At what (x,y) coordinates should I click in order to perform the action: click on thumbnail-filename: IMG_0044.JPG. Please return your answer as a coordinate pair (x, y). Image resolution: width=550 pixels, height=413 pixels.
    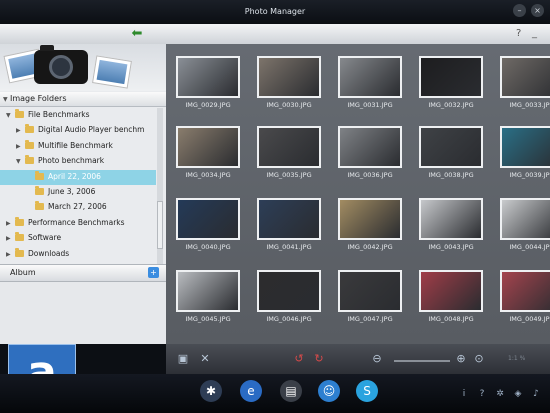
    Looking at the image, I should click on (529, 247).